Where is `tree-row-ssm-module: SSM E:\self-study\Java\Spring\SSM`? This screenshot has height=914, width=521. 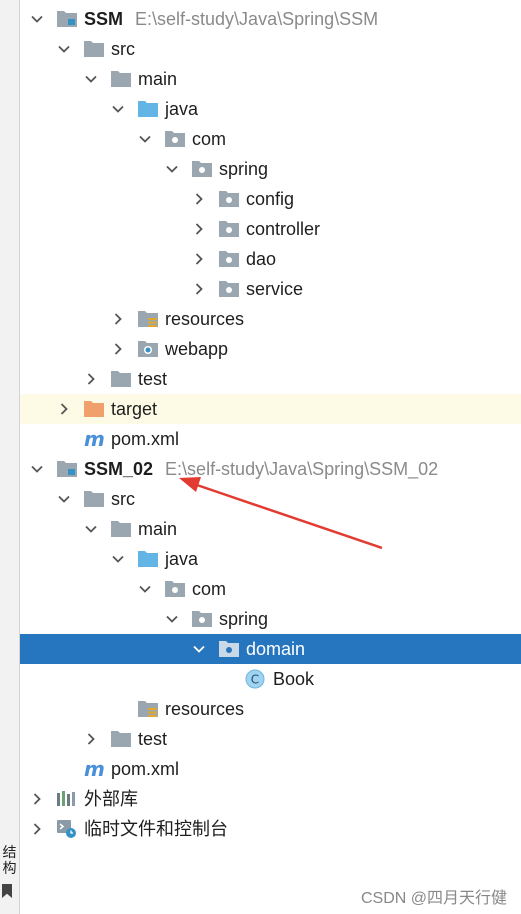
tree-row-ssm-module: SSM E:\self-study\Java\Spring\SSM is located at coordinates (270, 19).